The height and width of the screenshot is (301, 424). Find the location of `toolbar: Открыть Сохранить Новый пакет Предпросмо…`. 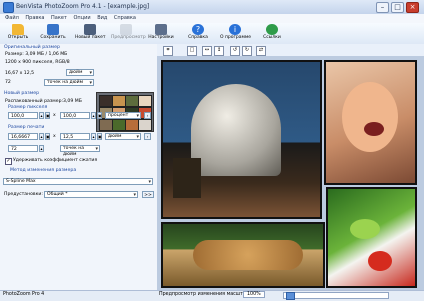

toolbar: Открыть Сохранить Новый пакет Предпросмо… is located at coordinates (212, 34).